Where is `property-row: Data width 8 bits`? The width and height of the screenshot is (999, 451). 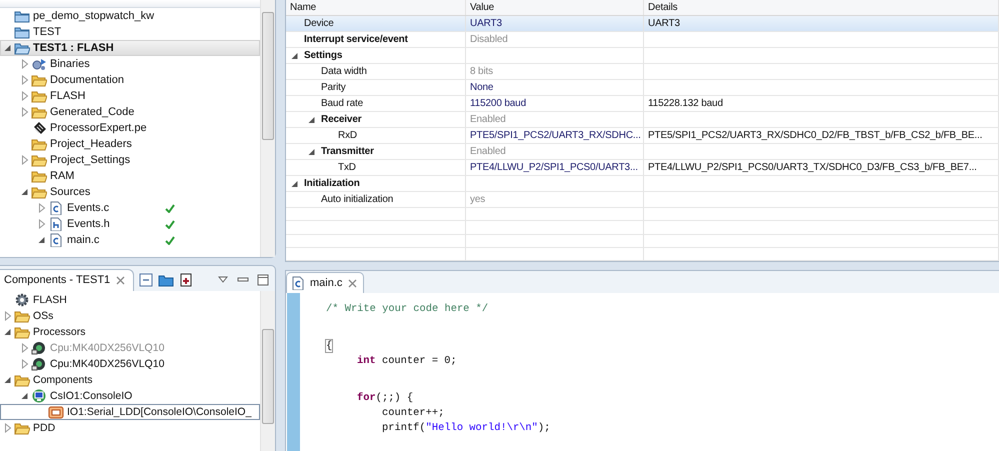
property-row: Data width 8 bits is located at coordinates (642, 72).